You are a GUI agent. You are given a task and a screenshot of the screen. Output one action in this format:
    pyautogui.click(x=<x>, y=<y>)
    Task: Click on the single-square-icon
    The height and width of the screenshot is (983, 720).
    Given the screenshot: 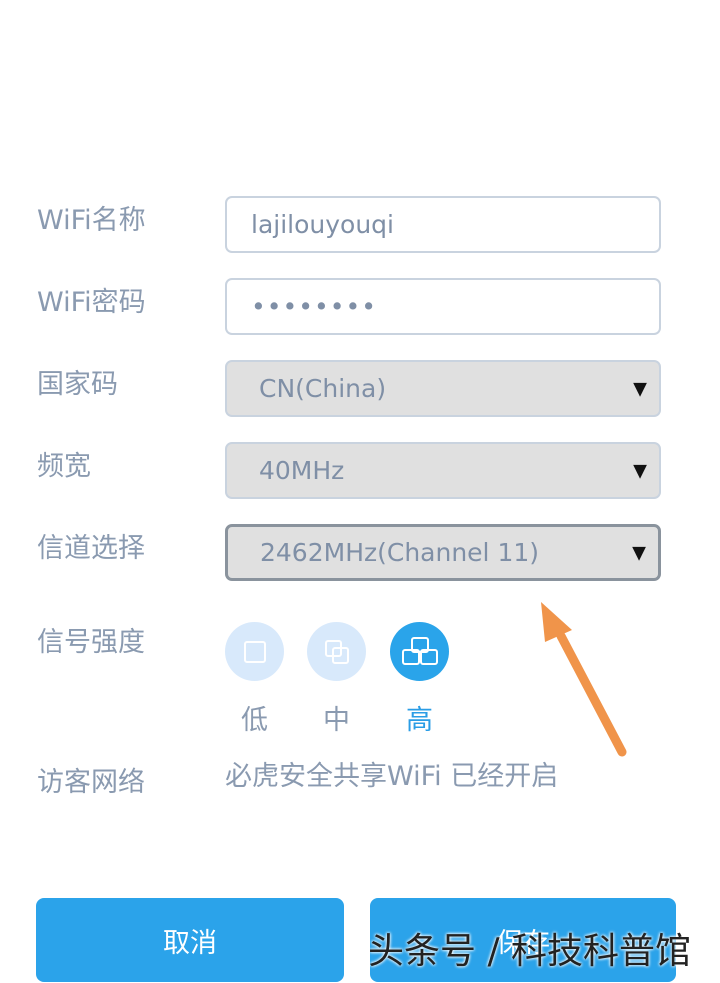 What is the action you would take?
    pyautogui.click(x=254, y=651)
    